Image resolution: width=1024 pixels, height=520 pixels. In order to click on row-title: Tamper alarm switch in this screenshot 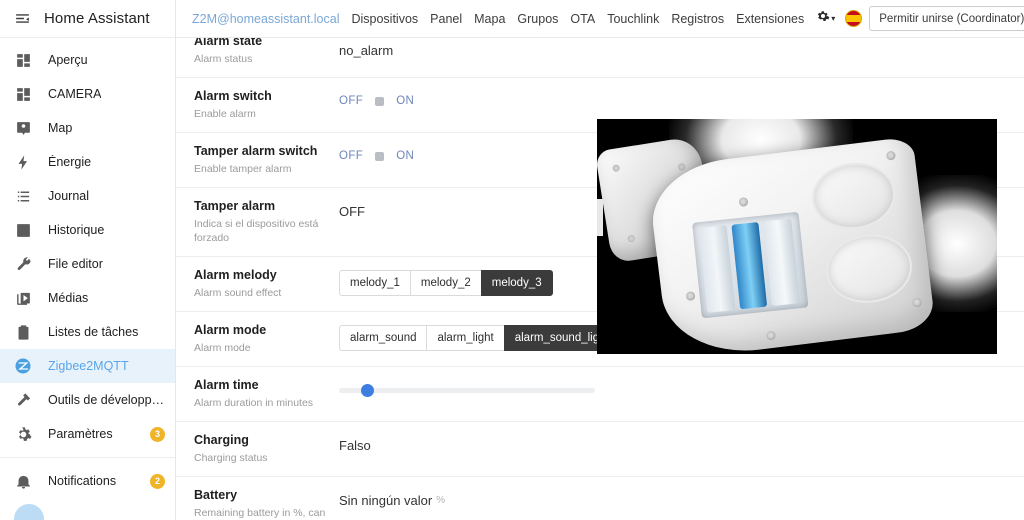, I will do `click(256, 151)`.